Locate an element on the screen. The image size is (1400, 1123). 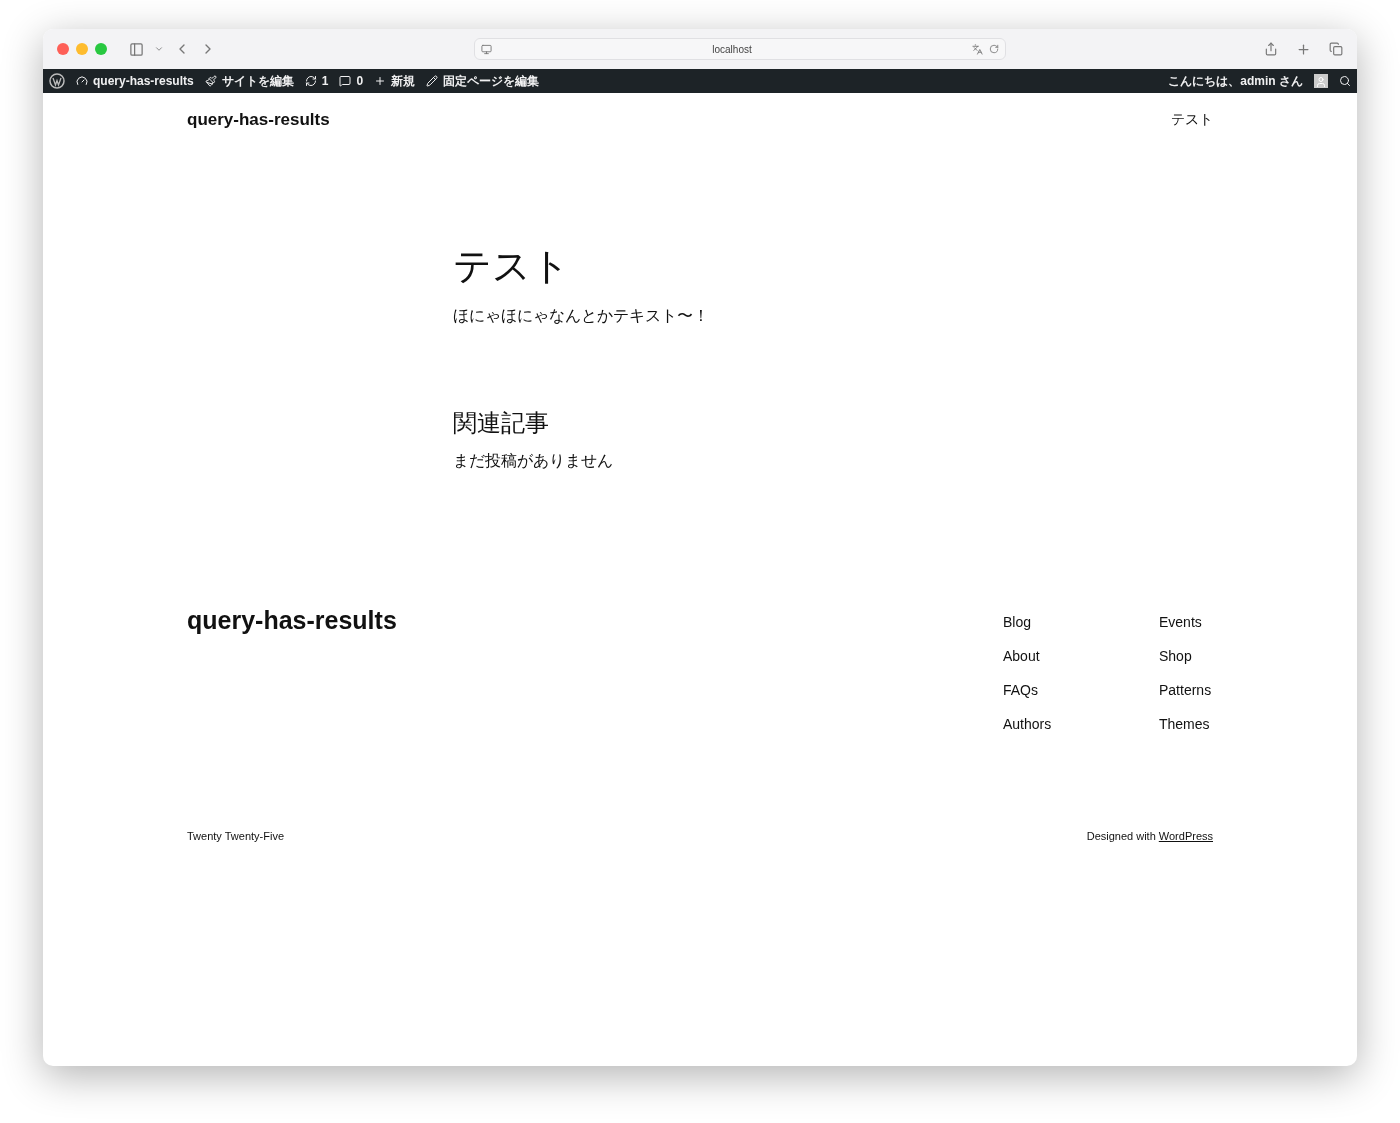
plus-icon is located at coordinates (380, 81).